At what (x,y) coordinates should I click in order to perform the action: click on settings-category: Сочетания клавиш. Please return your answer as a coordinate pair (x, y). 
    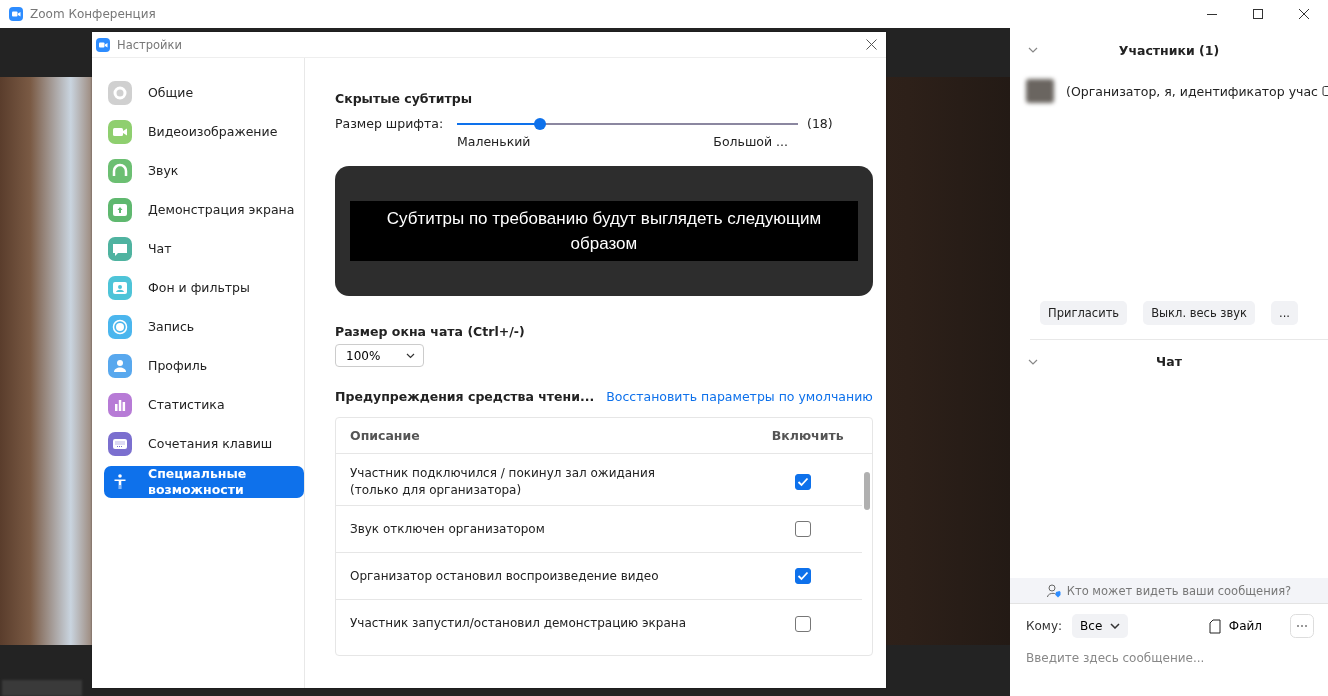
    Looking at the image, I should click on (204, 443).